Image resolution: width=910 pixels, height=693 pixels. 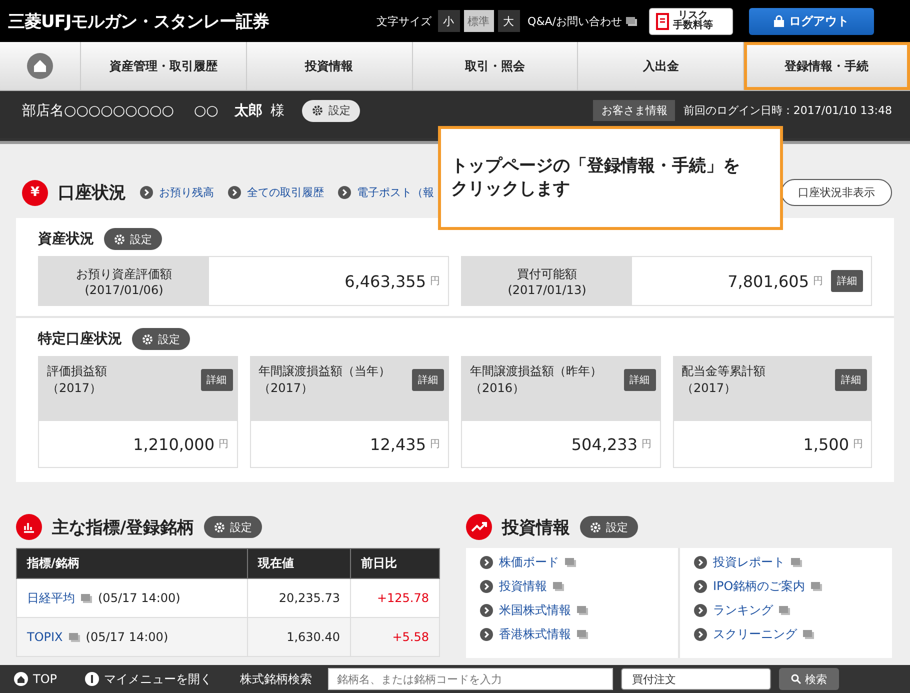 I want to click on info-link: 米国株式情報, so click(x=579, y=610).